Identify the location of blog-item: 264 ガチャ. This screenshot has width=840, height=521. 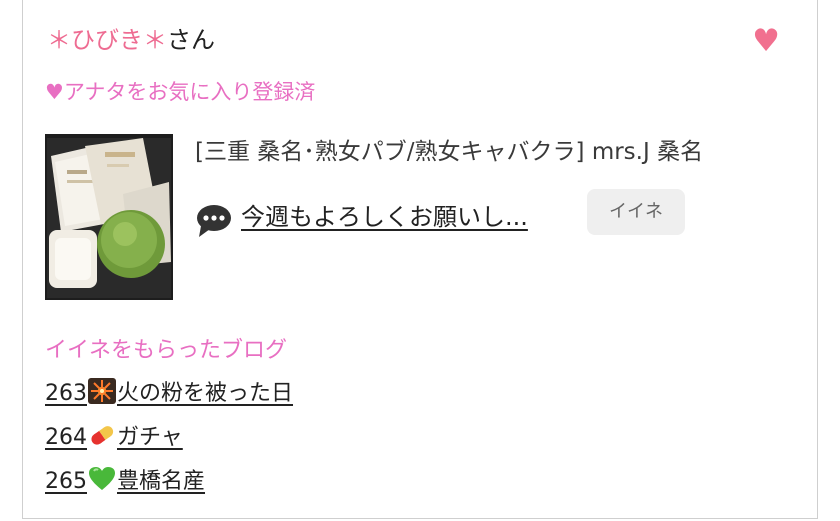
(169, 442).